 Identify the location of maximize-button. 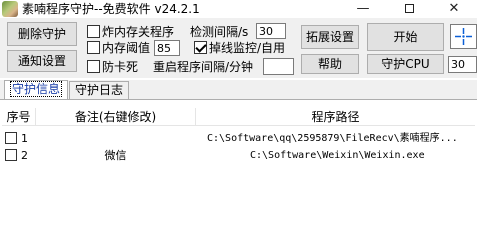
(409, 9).